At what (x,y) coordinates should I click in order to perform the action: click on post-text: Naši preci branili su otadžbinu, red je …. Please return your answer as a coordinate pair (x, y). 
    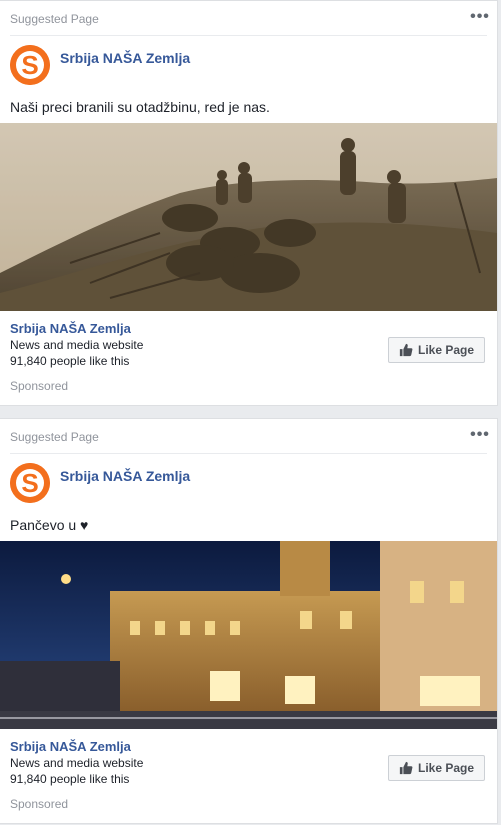
    Looking at the image, I should click on (140, 107).